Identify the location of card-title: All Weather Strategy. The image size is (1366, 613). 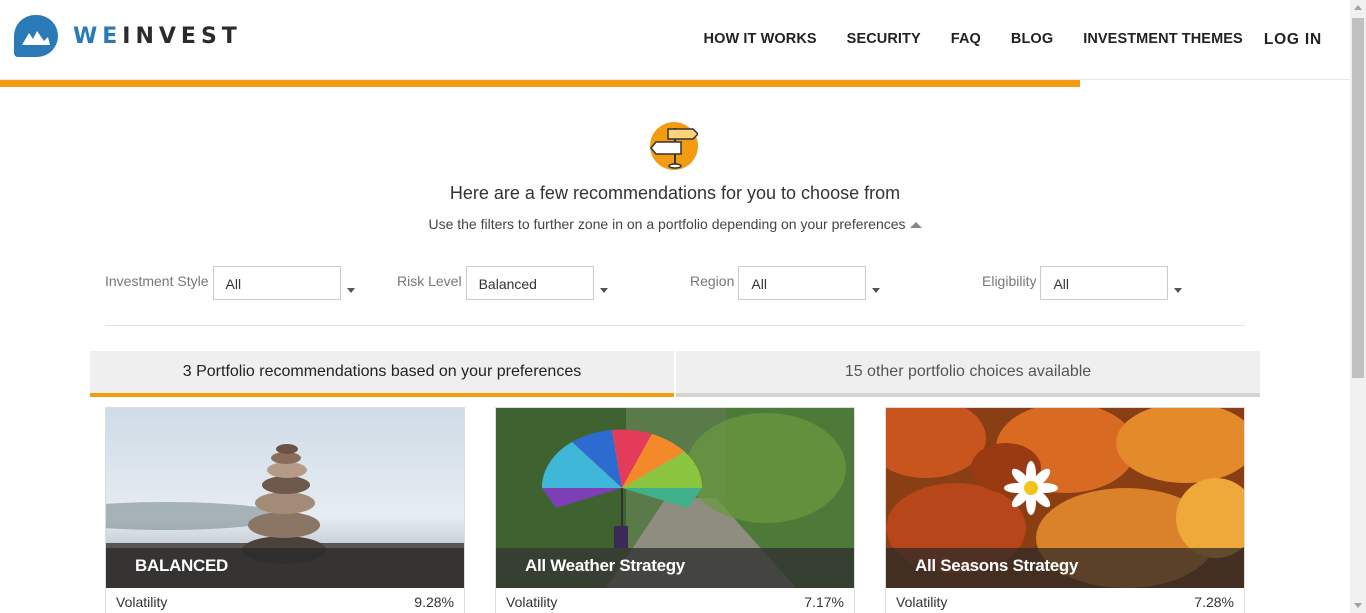
(605, 565).